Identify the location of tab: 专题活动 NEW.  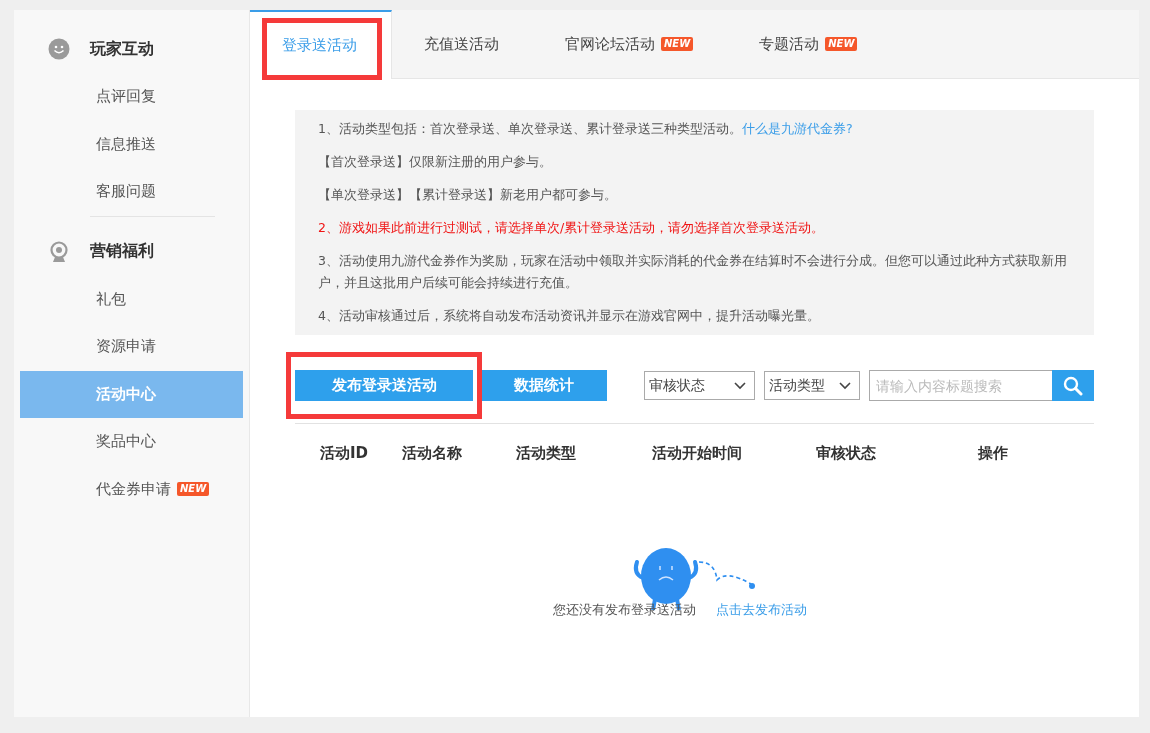
(809, 44).